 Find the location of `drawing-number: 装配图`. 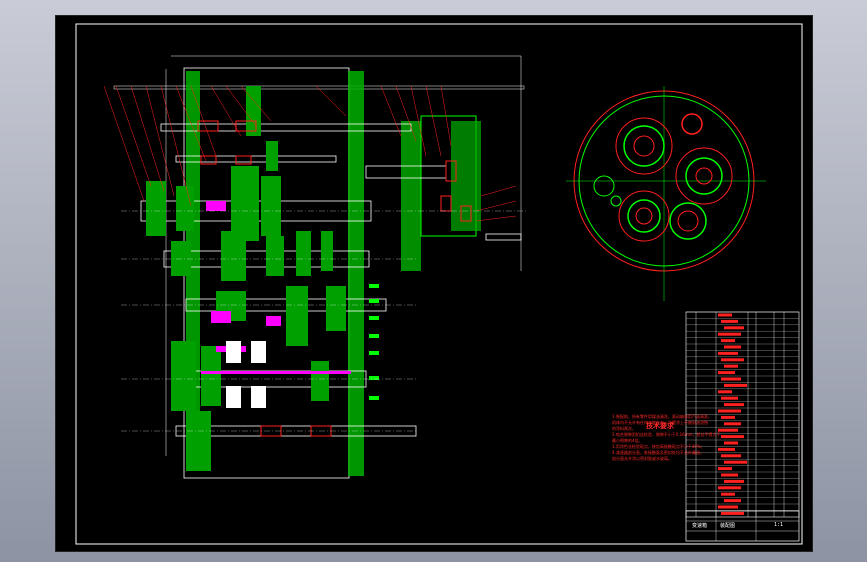

drawing-number: 装配图 is located at coordinates (728, 526).